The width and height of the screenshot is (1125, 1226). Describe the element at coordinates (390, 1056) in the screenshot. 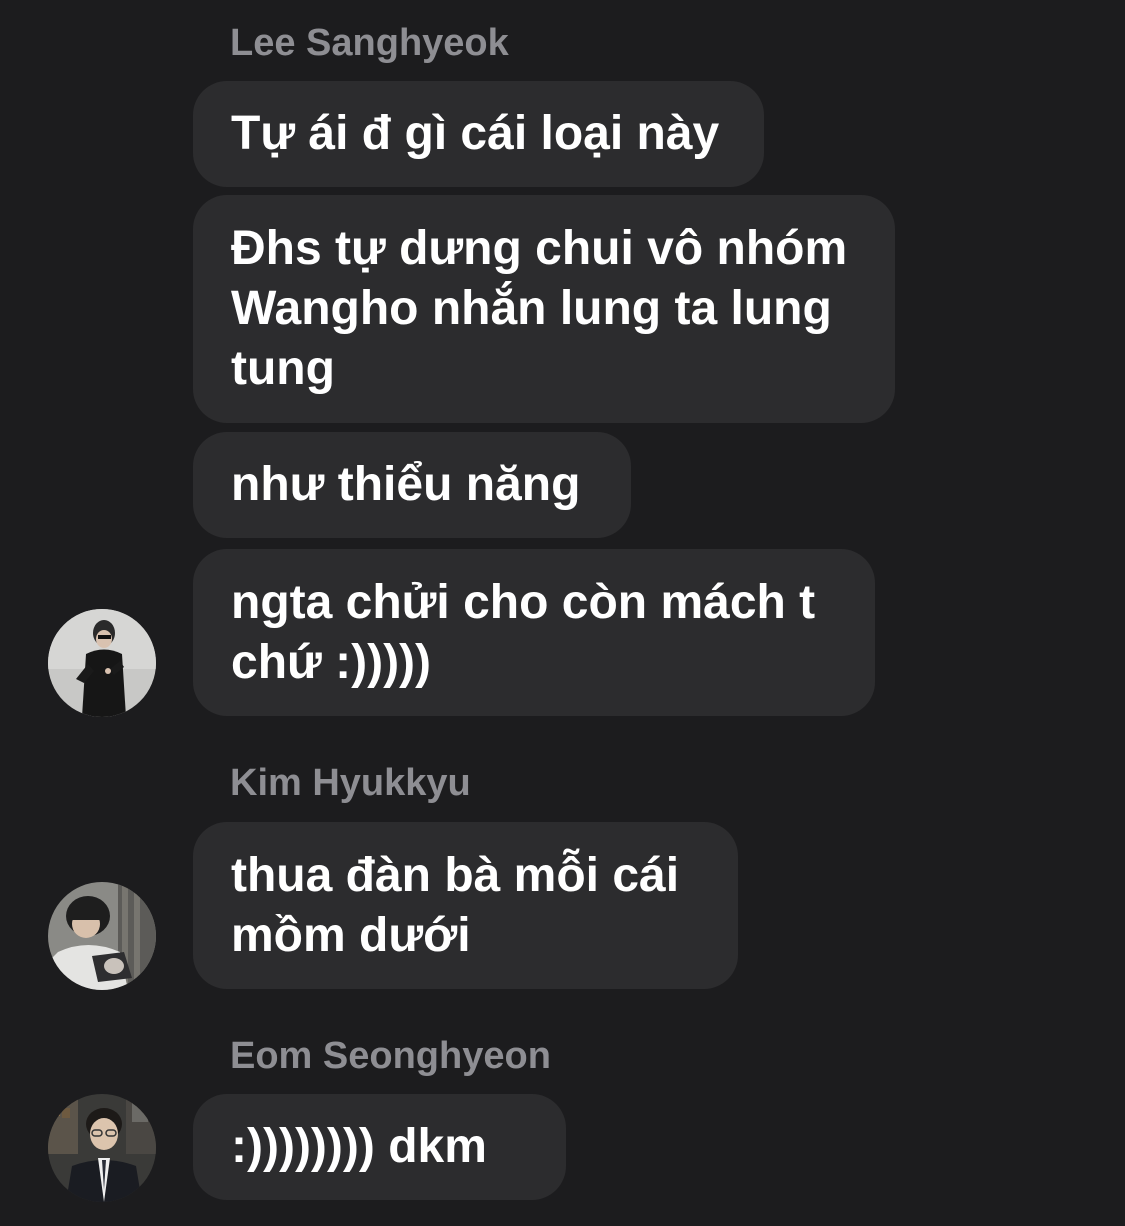

I see `sender-name-eom-seonghyeon: Eom Seonghyeon` at that location.